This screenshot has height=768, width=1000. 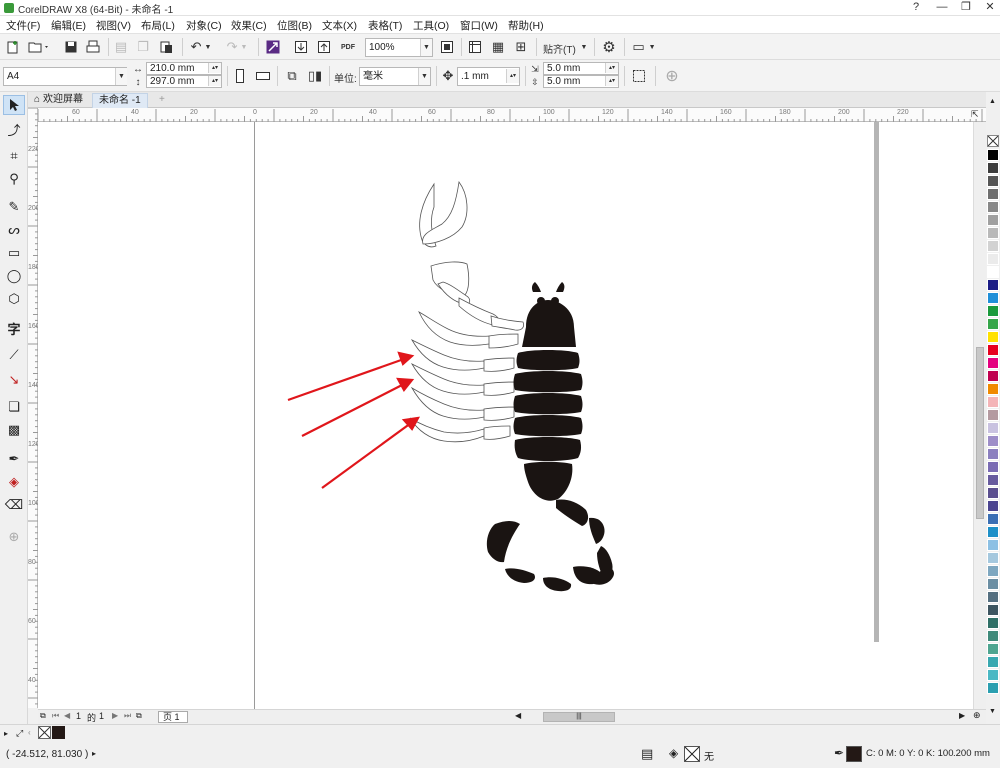 What do you see at coordinates (44, 732) in the screenshot?
I see `no-fill-swatch` at bounding box center [44, 732].